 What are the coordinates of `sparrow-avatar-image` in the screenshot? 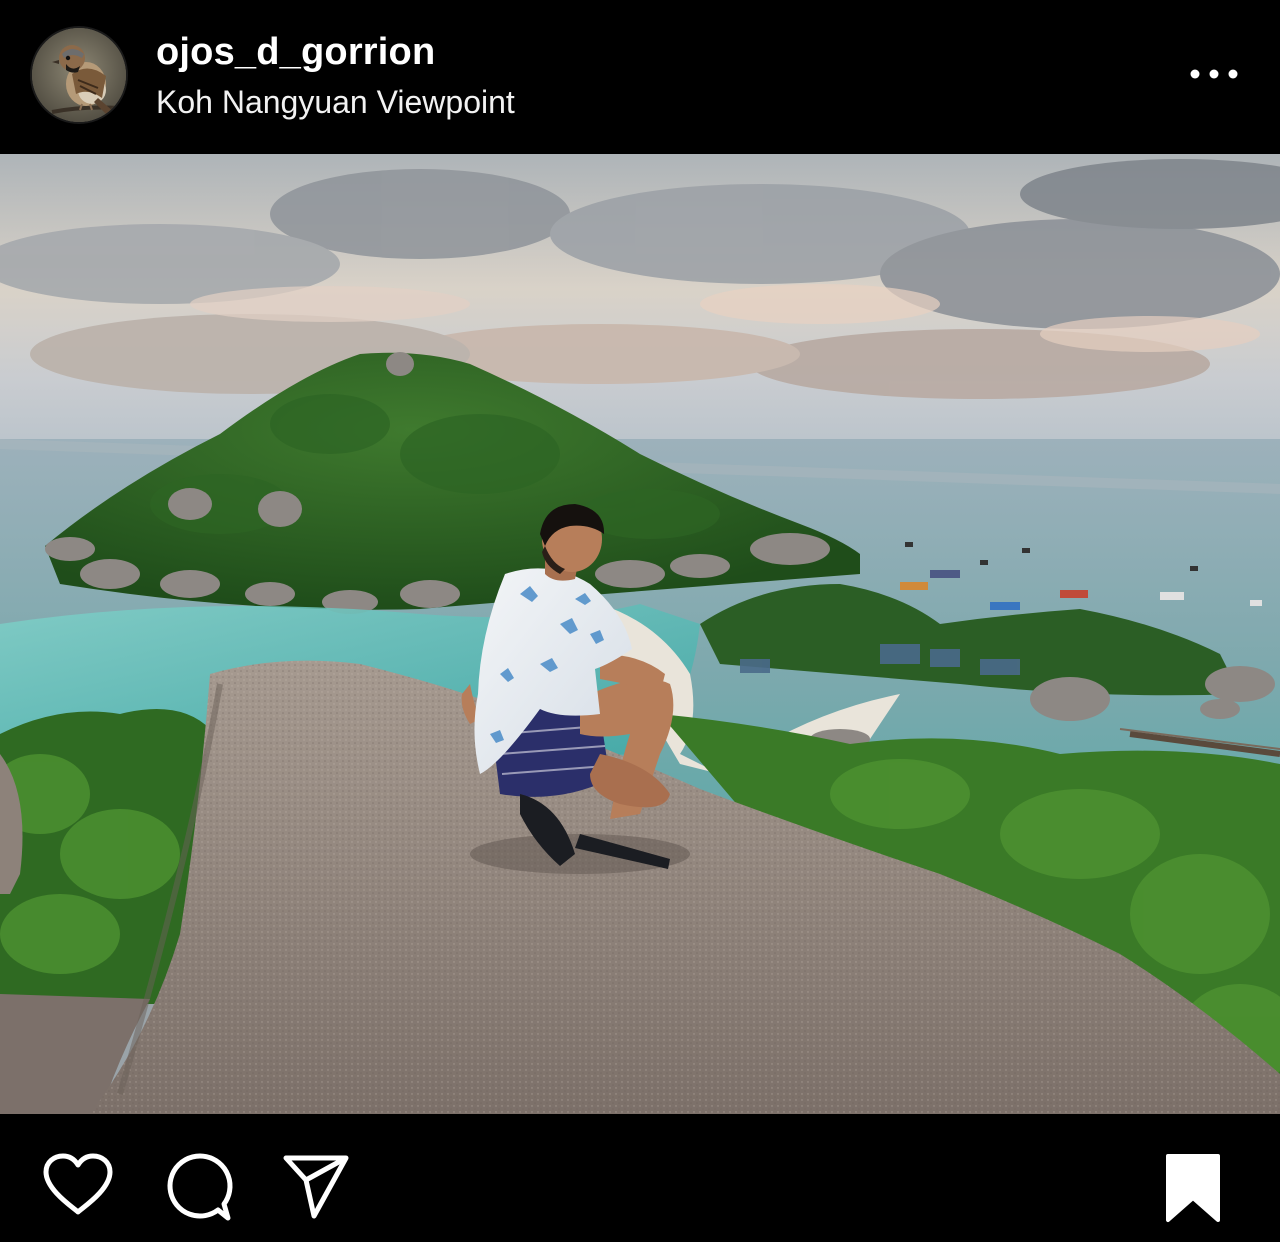 It's located at (79, 75).